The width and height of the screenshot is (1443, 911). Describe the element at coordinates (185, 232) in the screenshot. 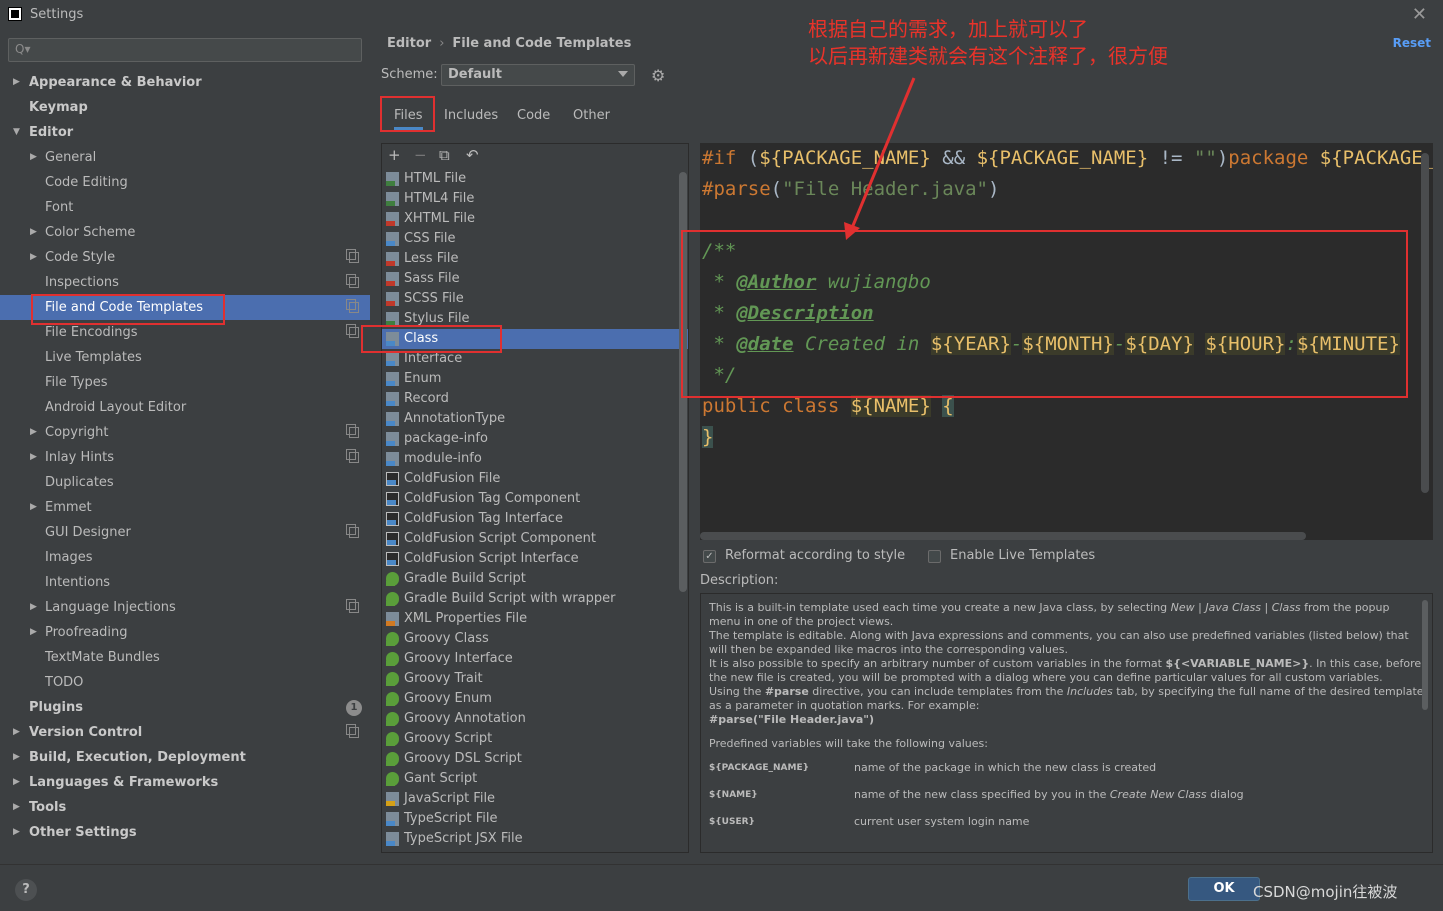

I see `sidebar-item-color-scheme: ▶ Color Scheme` at that location.